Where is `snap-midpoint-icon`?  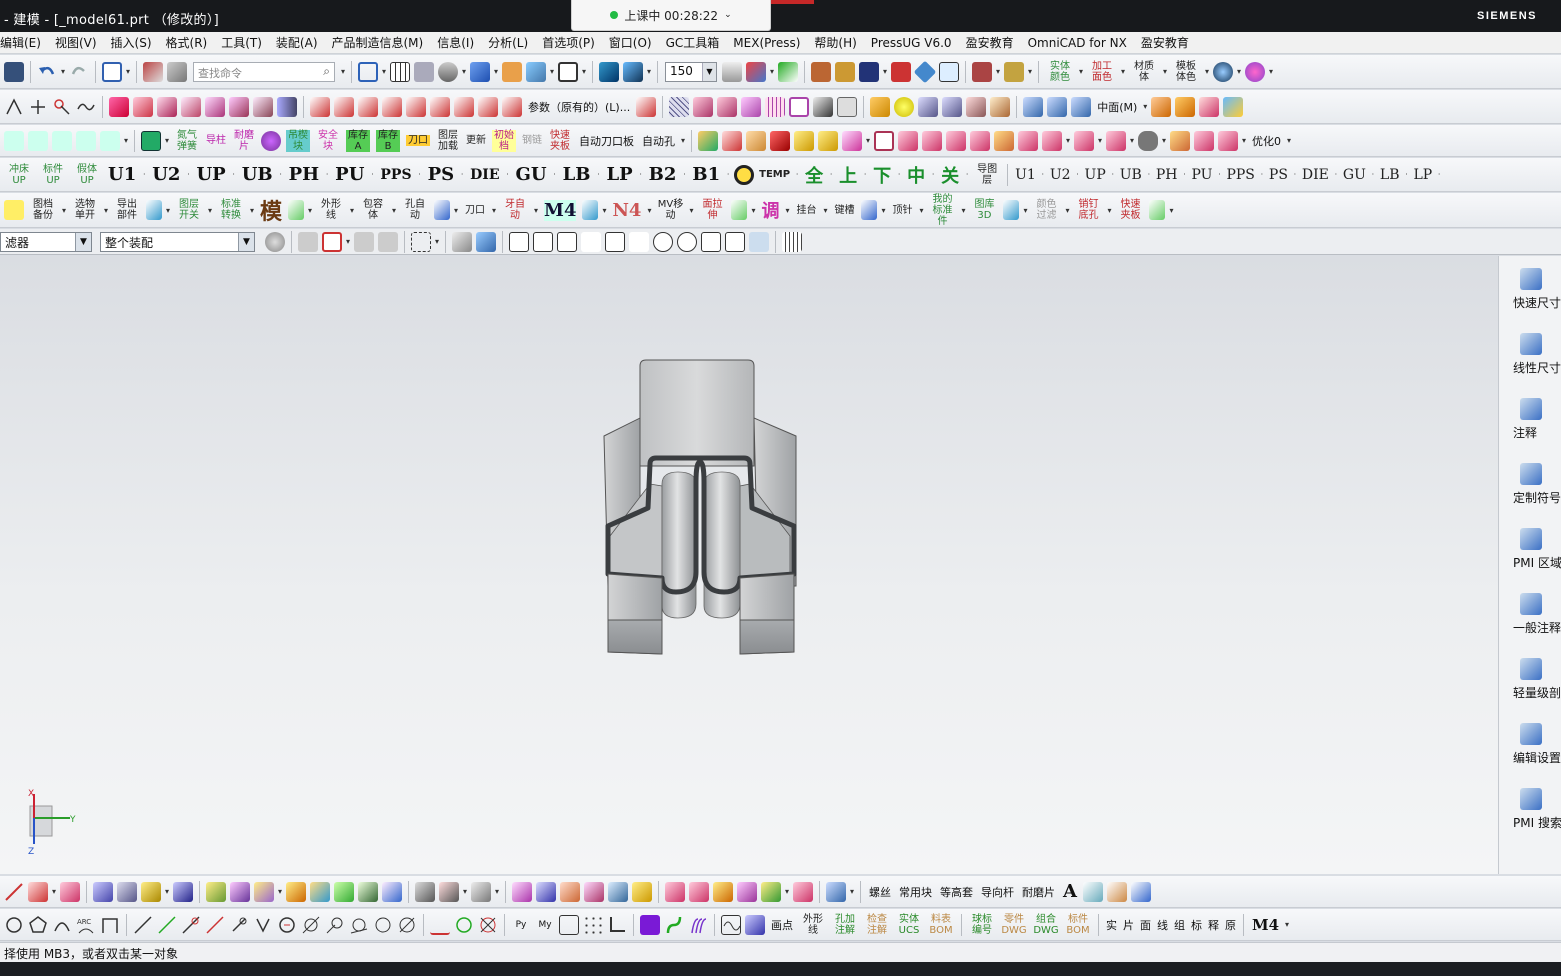 snap-midpoint-icon is located at coordinates (567, 241).